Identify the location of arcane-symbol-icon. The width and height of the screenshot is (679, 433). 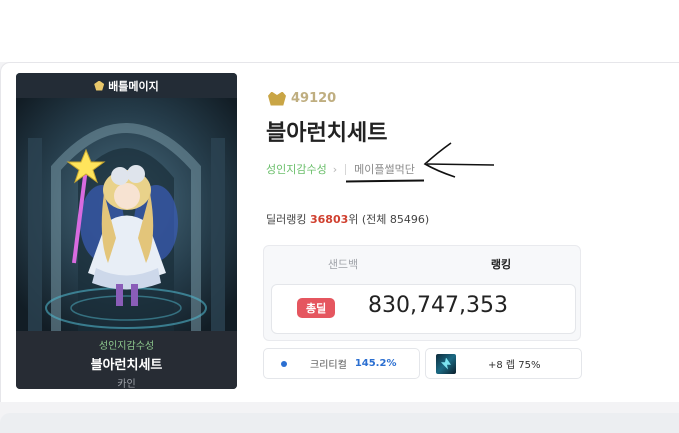
(446, 363).